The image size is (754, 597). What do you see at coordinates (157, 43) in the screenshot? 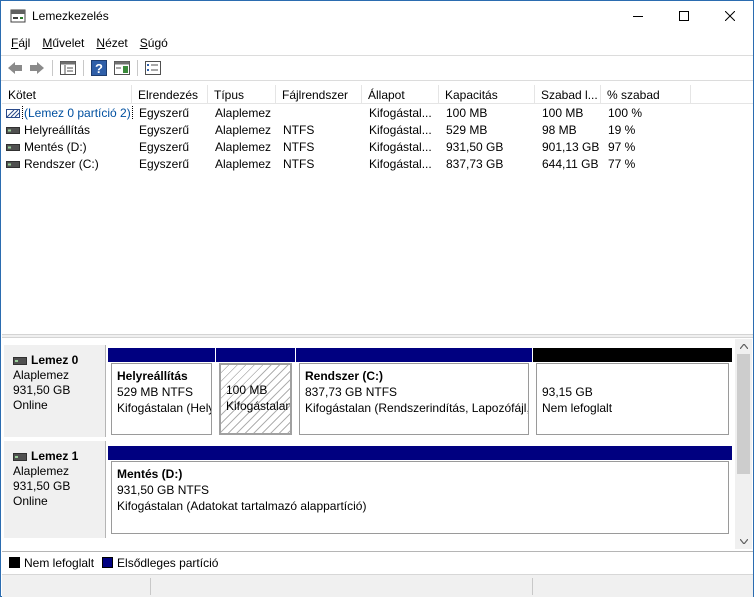
I see `menu-help-label: úgó` at bounding box center [157, 43].